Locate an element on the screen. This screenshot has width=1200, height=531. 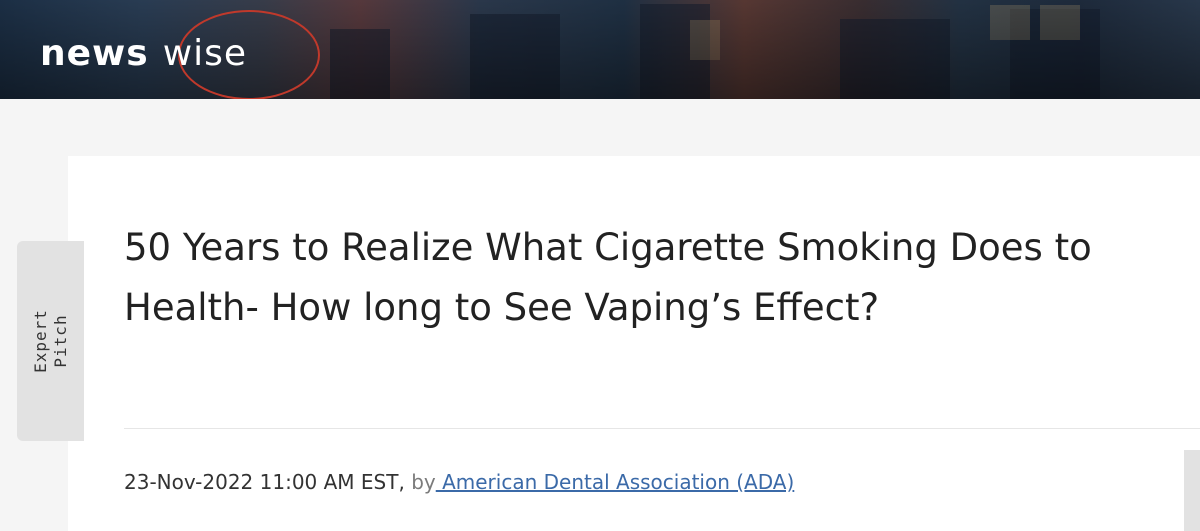
author-link: American Dental Association (ADA) is located at coordinates (615, 482).